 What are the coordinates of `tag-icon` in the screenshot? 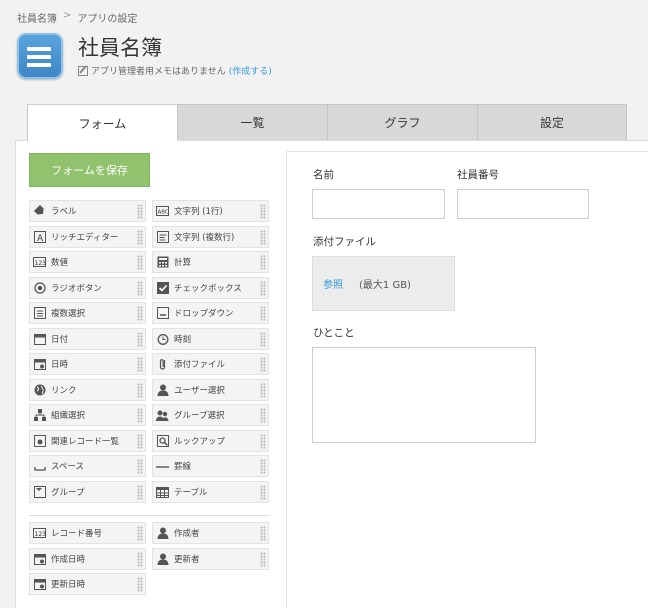 It's located at (39, 211).